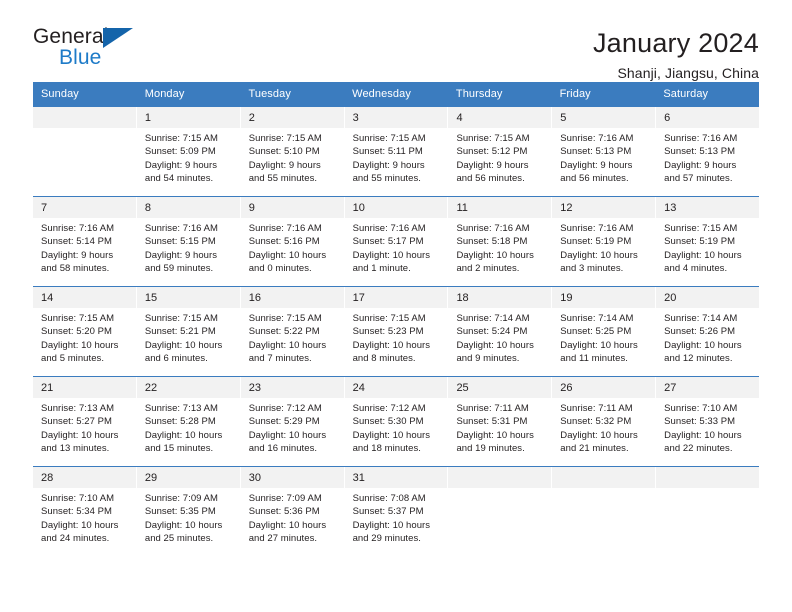  I want to click on daylight-text-line2: and 1 minute., so click(381, 268).